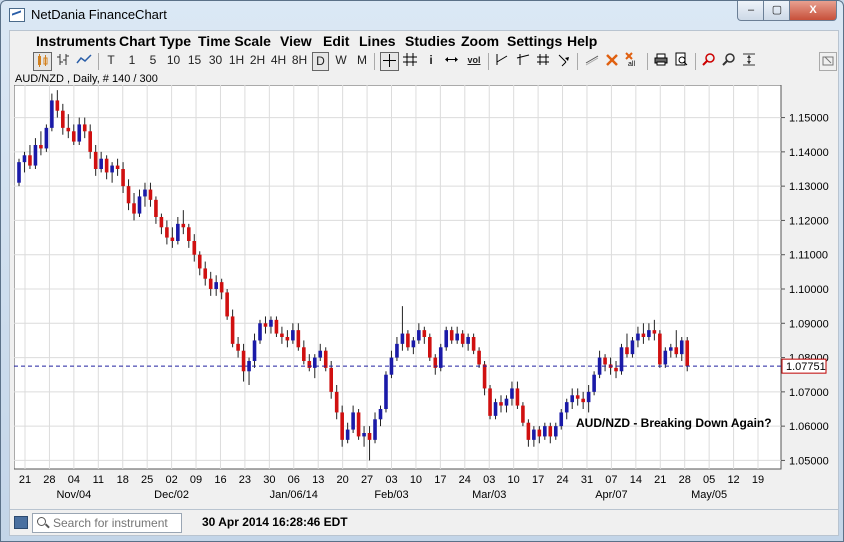 This screenshot has width=844, height=542. I want to click on status-datetime: 30 Apr 2014 16:28:46 EDT, so click(275, 522).